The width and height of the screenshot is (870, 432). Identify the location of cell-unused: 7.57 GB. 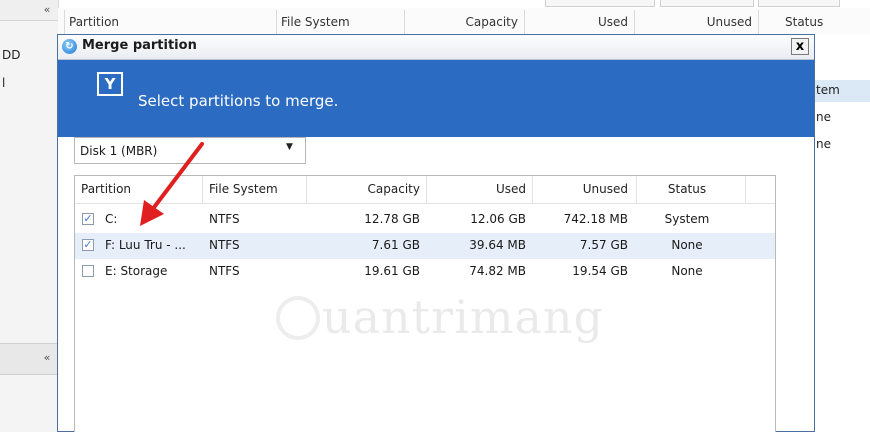
(603, 245).